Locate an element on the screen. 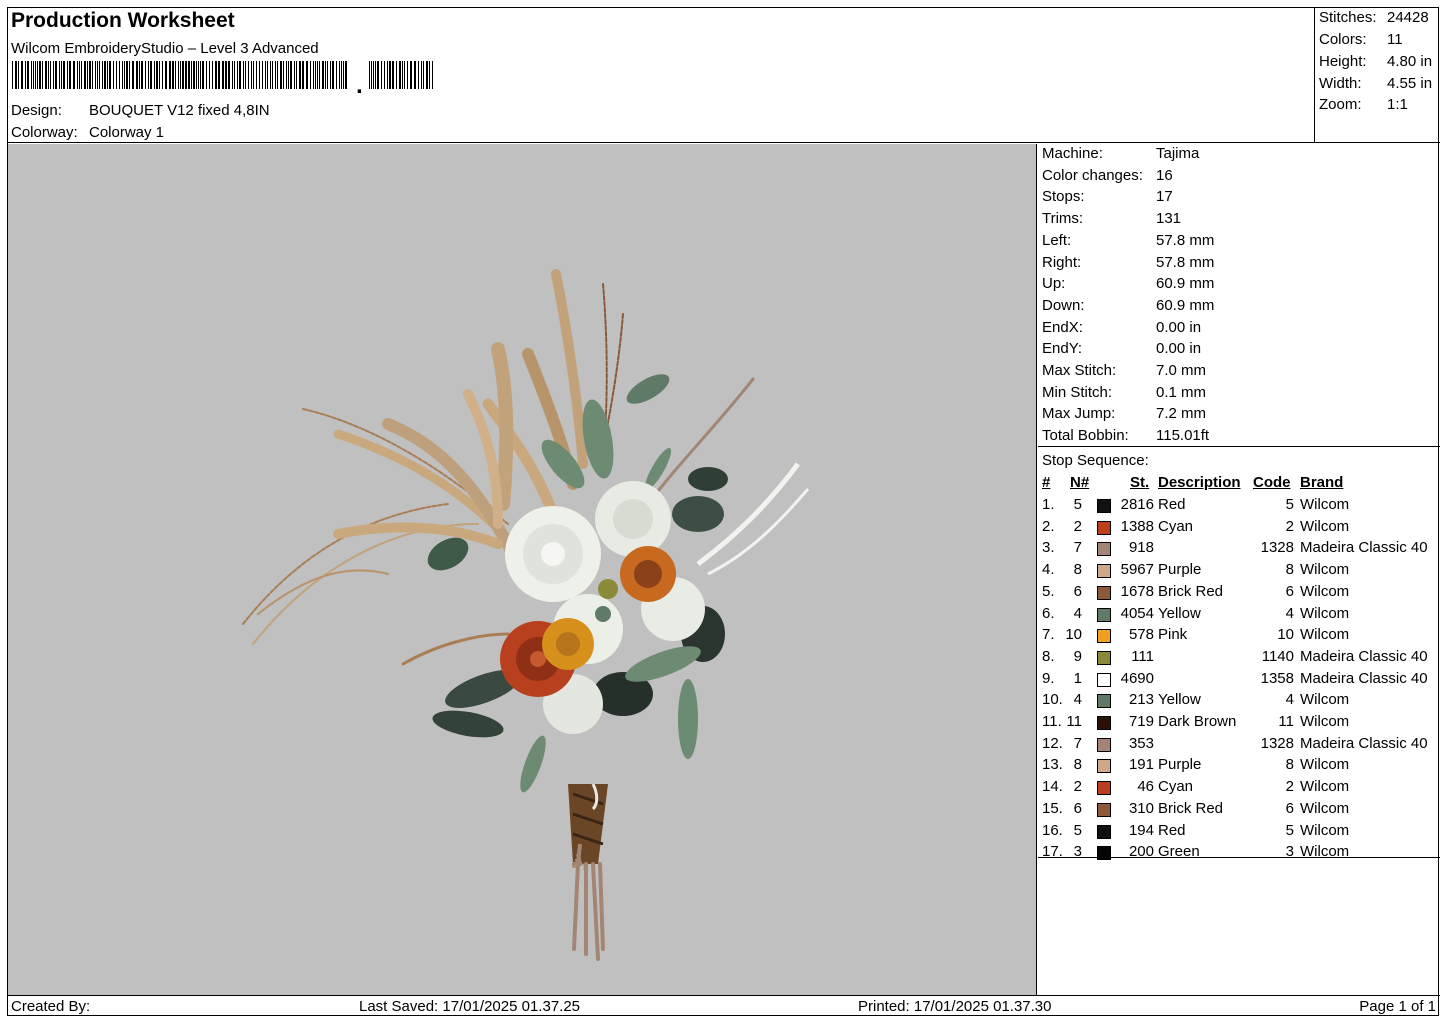 The image size is (1445, 1021). stop-sequence-caption: Stop Sequence: is located at coordinates (1095, 460).